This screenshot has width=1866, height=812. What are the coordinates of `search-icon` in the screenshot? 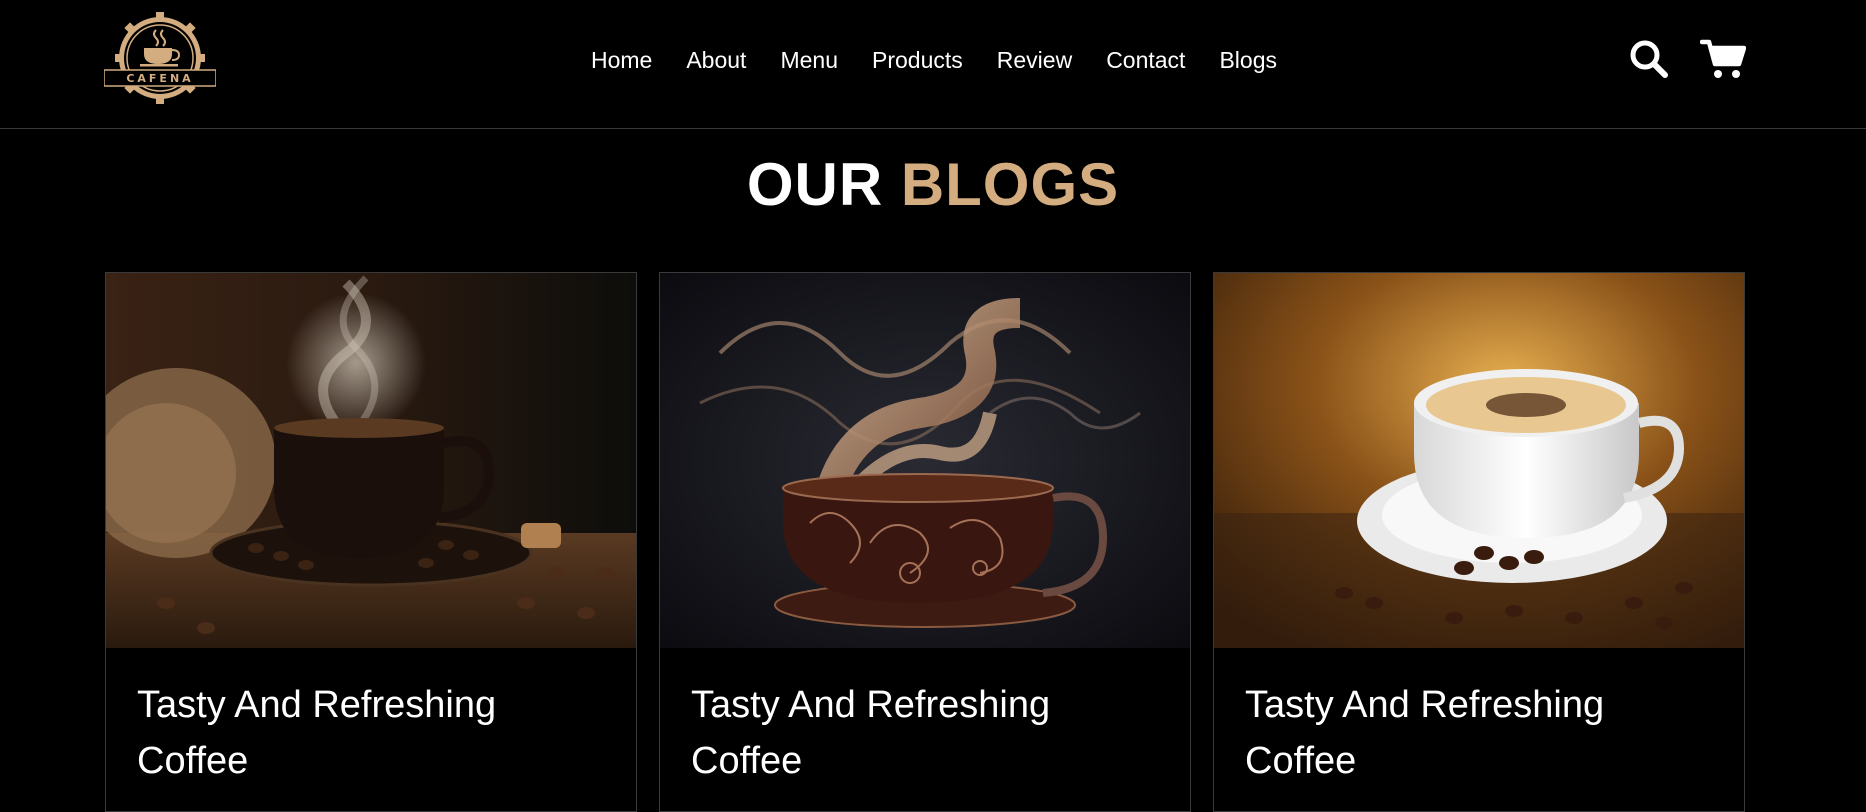 It's located at (1649, 59).